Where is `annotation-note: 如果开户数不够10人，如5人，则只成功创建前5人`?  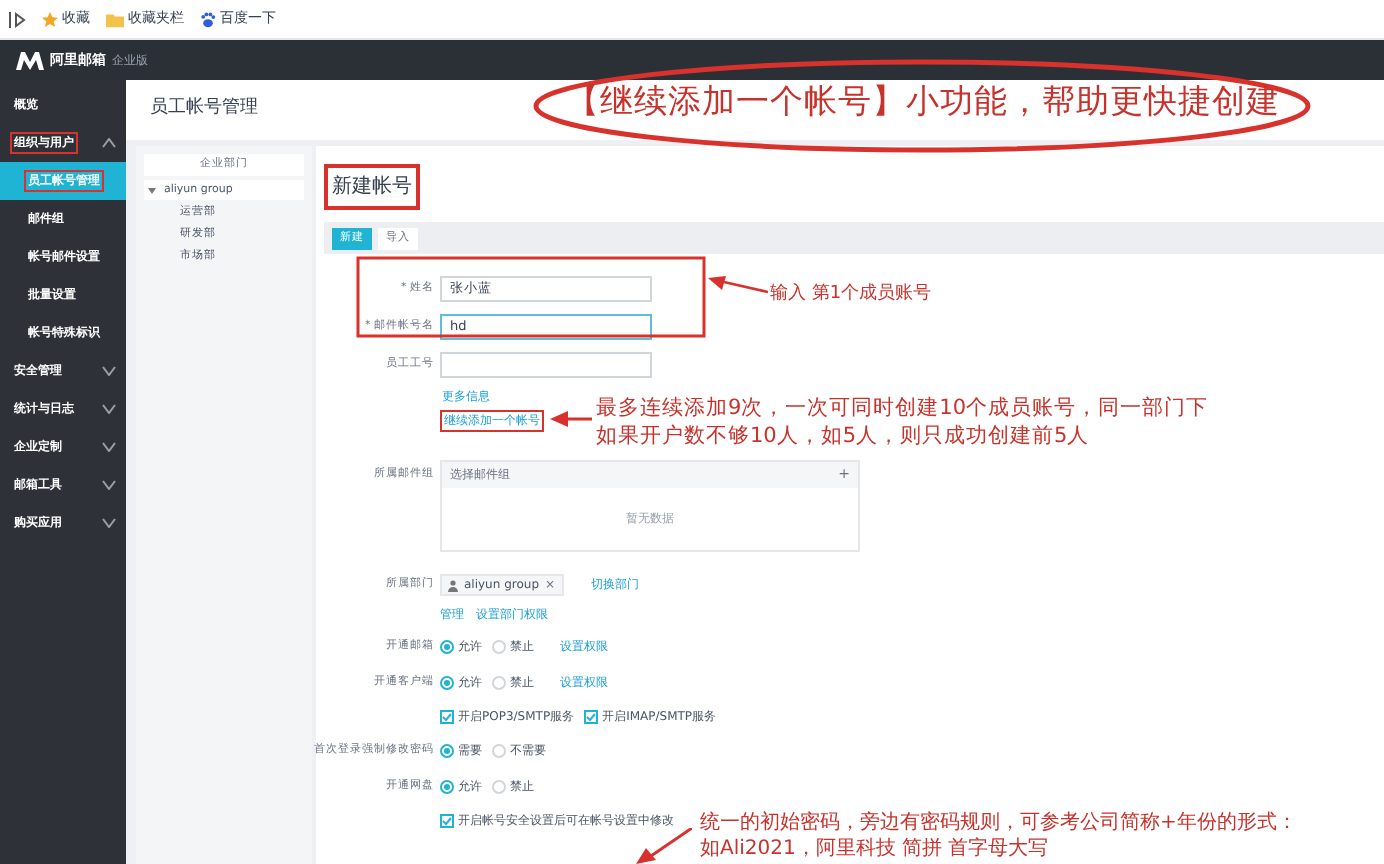
annotation-note: 如果开户数不够10人，如5人，则只成功创建前5人 is located at coordinates (844, 436).